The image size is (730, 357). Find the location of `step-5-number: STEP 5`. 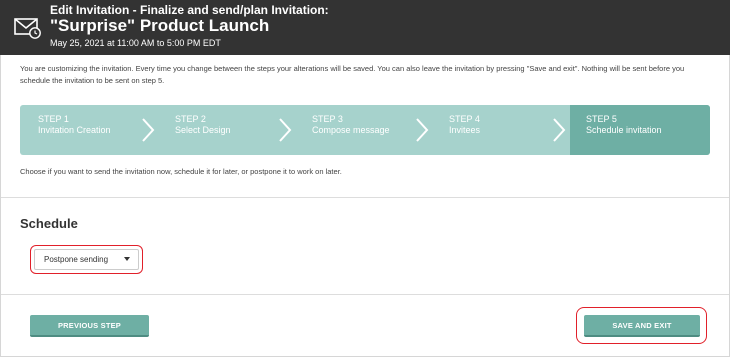

step-5-number: STEP 5 is located at coordinates (601, 119).